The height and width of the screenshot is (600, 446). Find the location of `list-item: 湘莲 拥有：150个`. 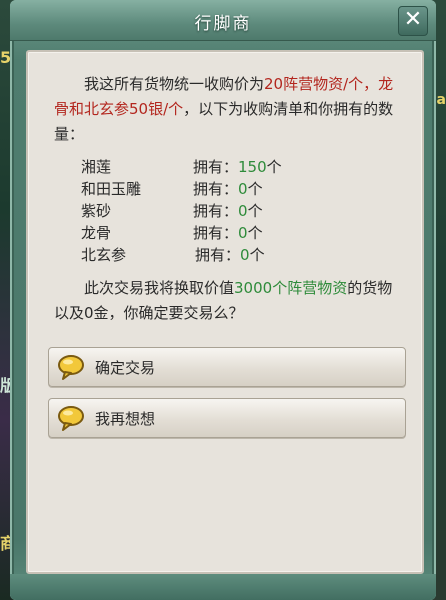

list-item: 湘莲 拥有：150个 is located at coordinates (241, 167).